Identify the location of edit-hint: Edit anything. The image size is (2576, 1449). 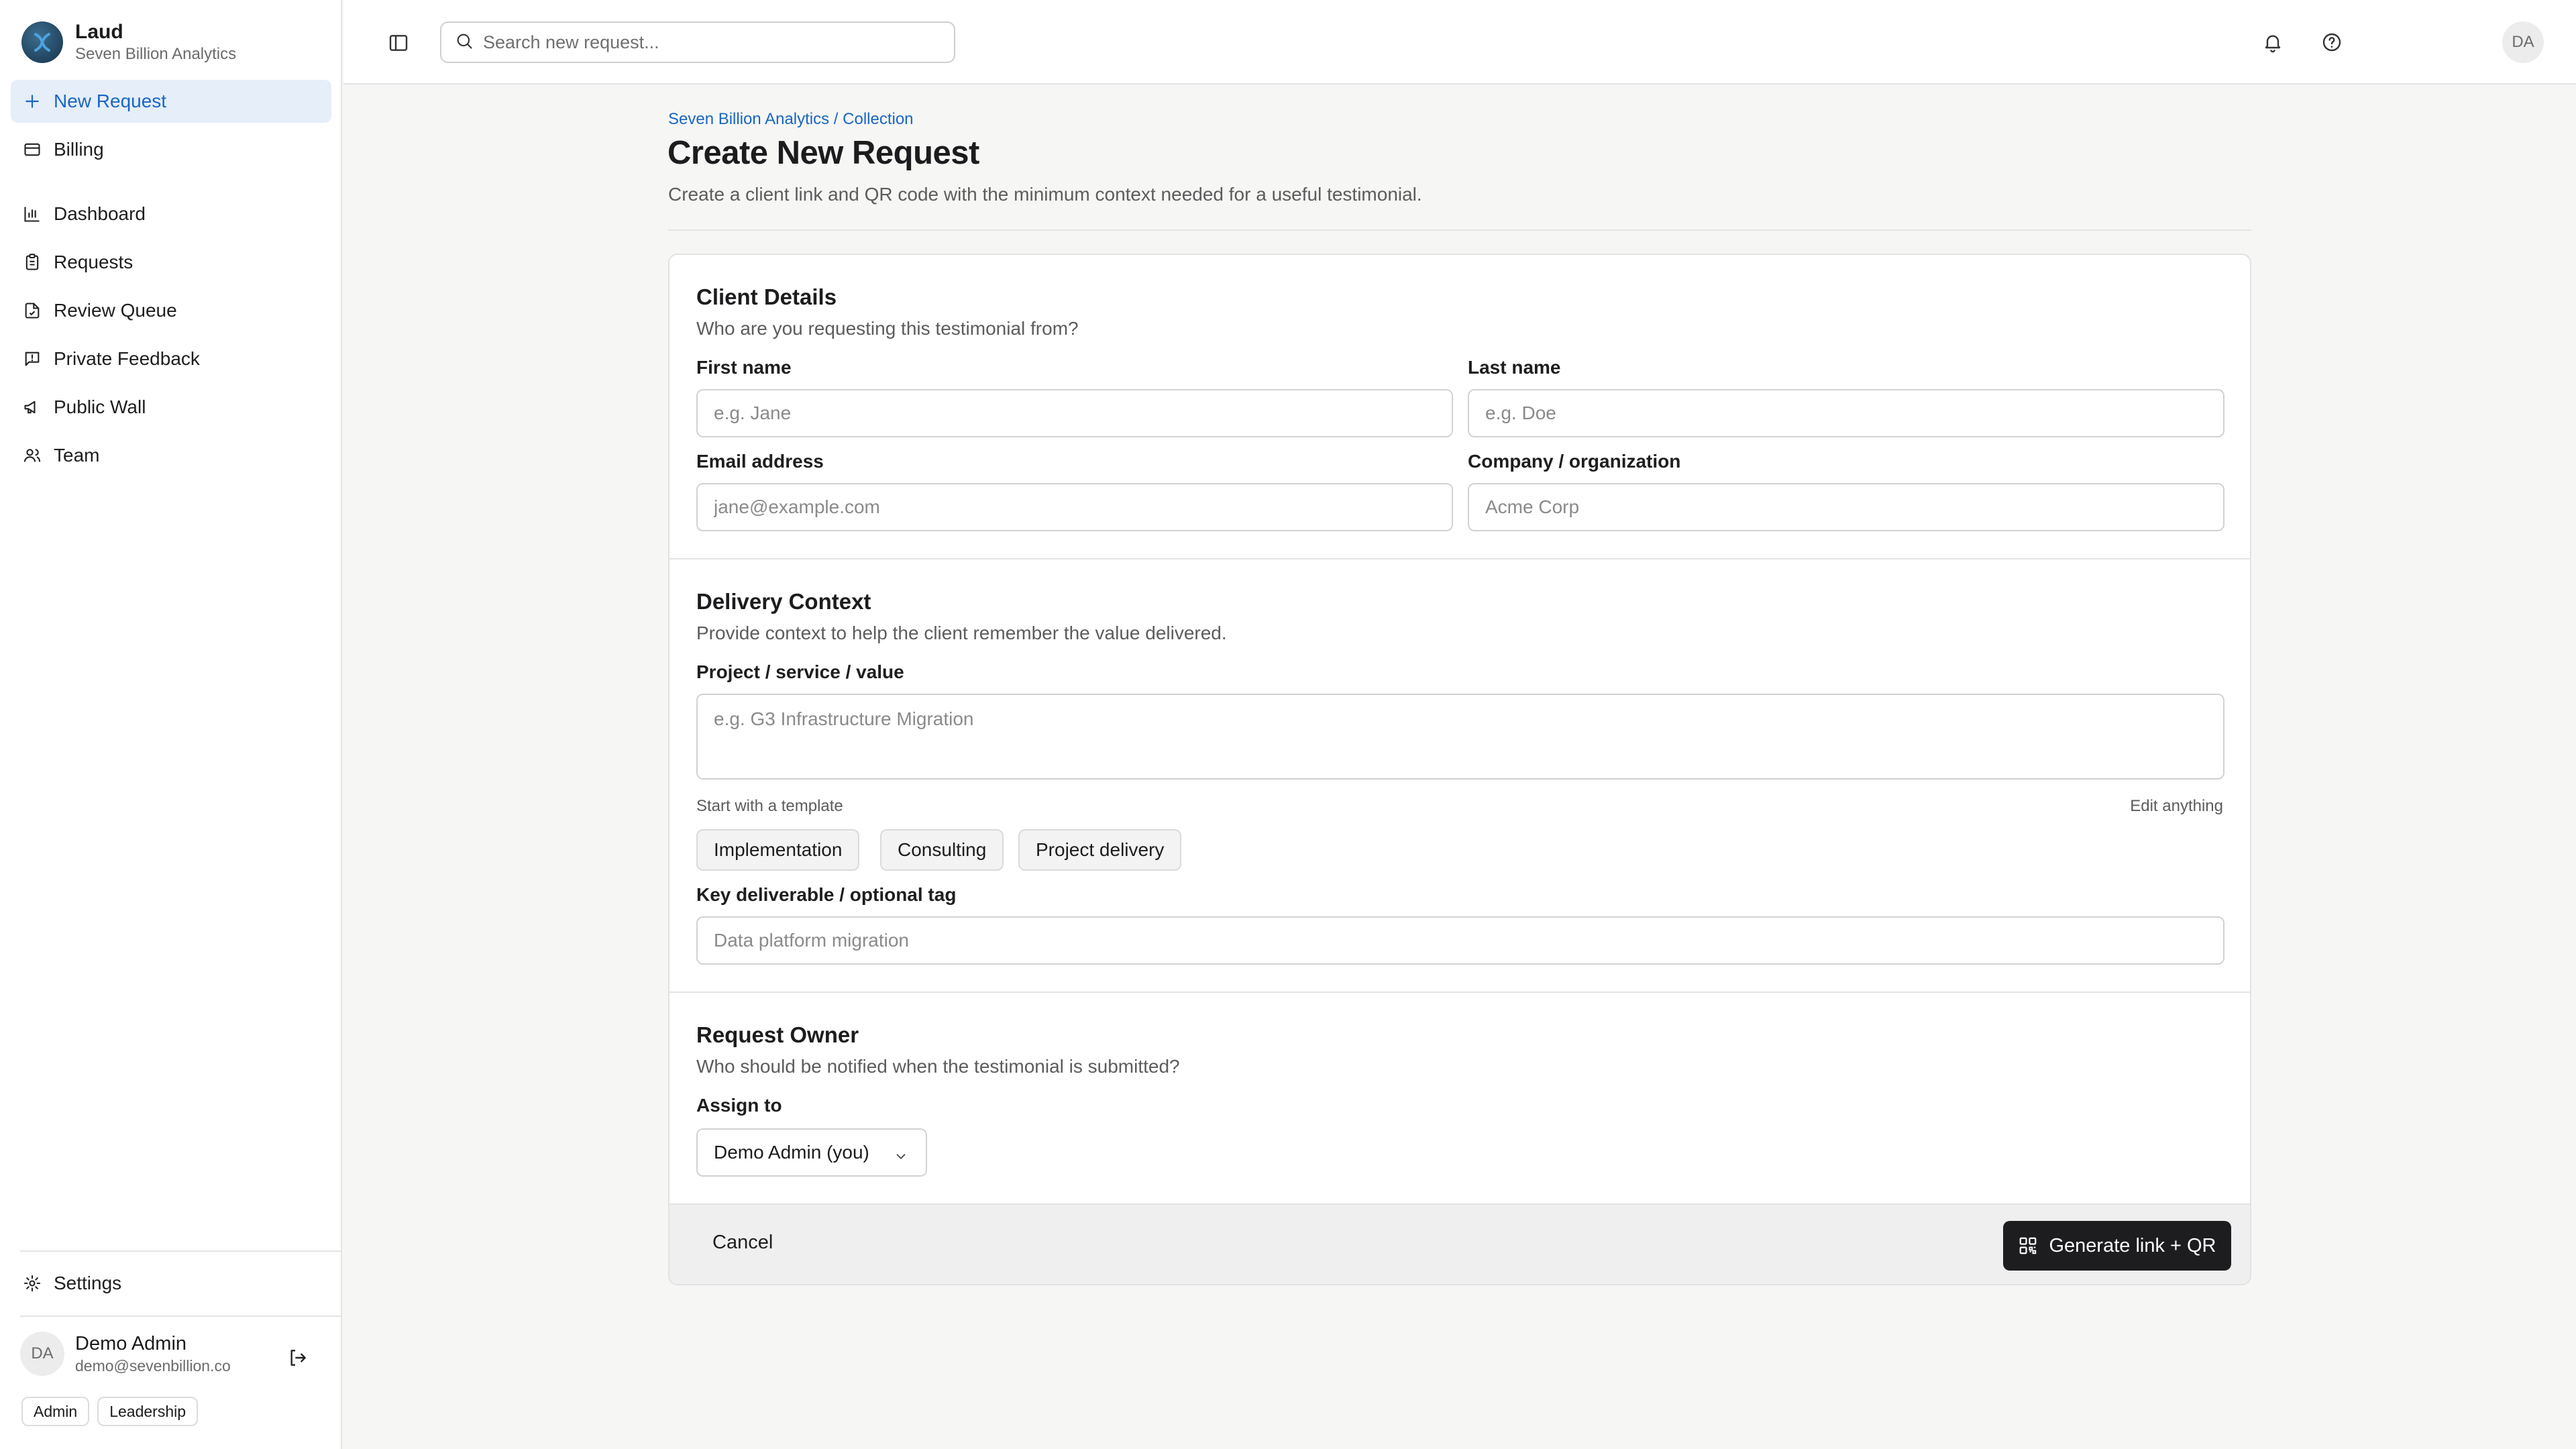
(2176, 806).